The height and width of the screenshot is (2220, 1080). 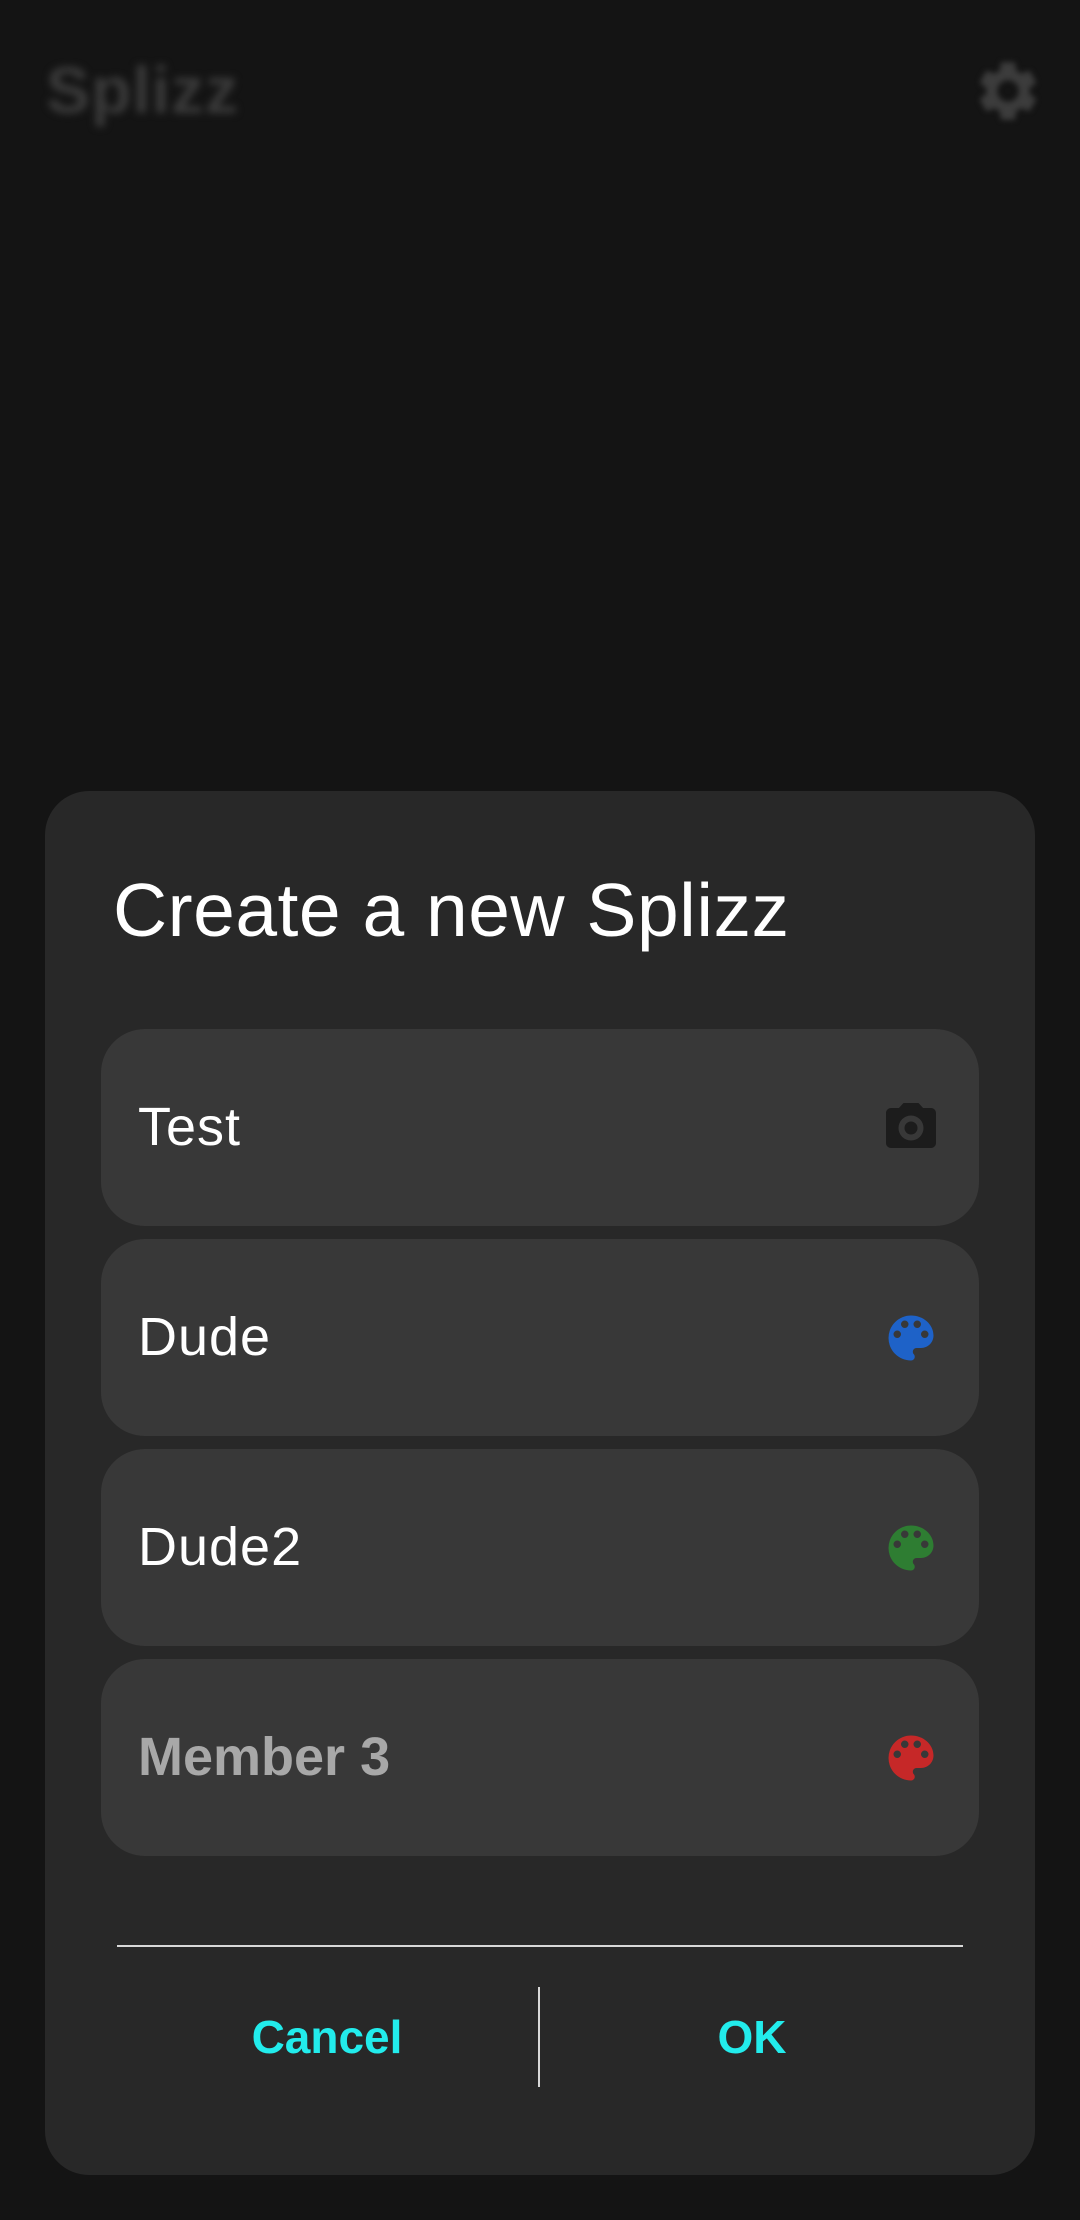 What do you see at coordinates (540, 1337) in the screenshot?
I see `member-field-1: Dude` at bounding box center [540, 1337].